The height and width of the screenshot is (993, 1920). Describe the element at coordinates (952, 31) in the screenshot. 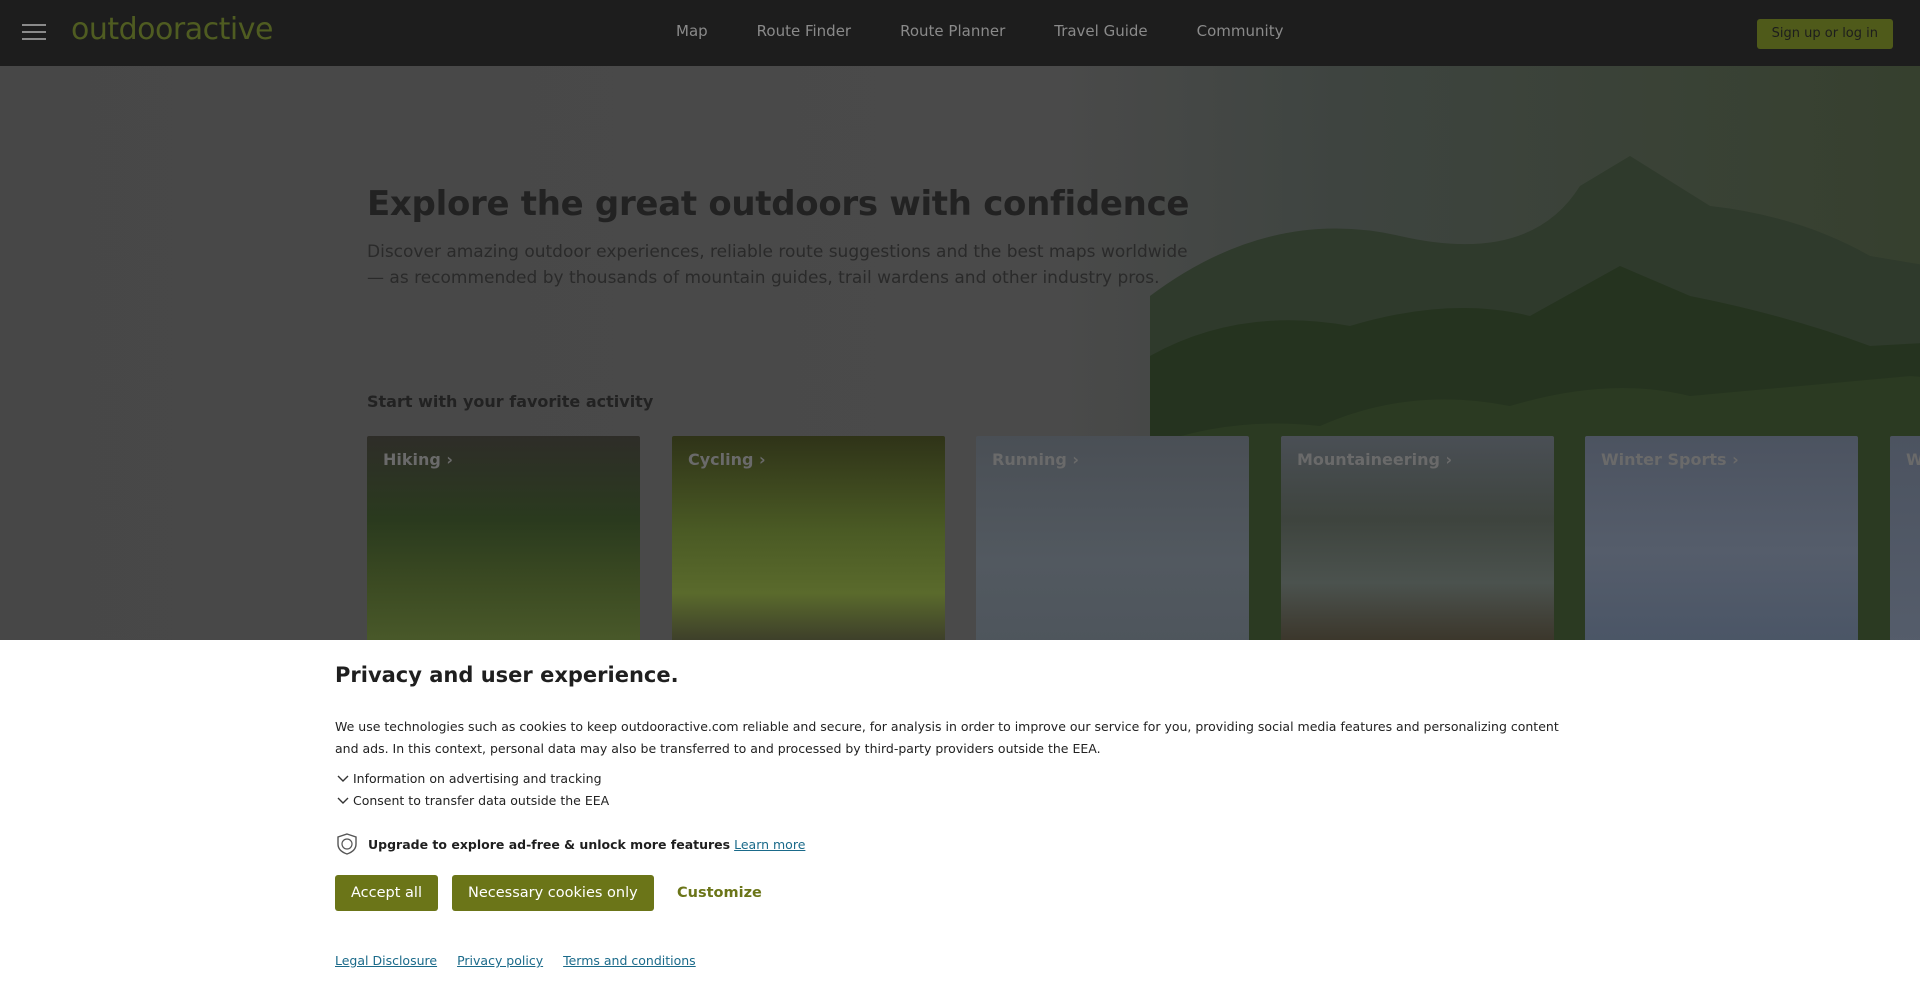

I see `nav-item-route-planner: Route Planner` at that location.